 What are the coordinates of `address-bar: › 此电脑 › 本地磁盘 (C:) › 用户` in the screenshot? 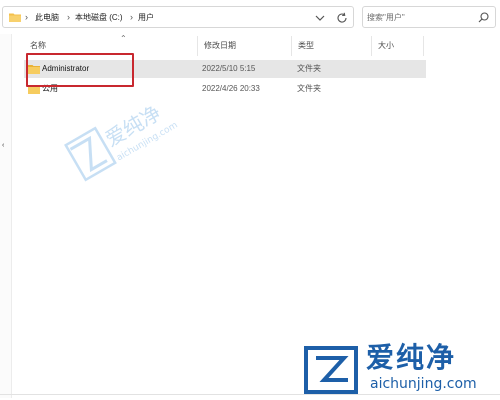 It's located at (178, 17).